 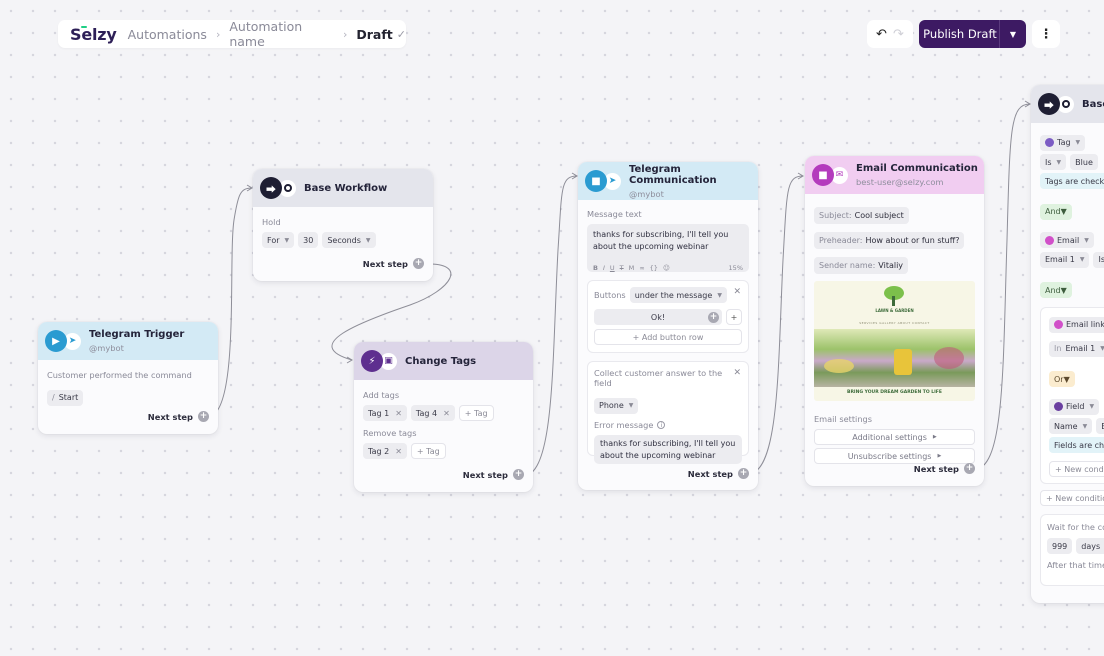 I want to click on subject-value: Cool subject, so click(x=879, y=215).